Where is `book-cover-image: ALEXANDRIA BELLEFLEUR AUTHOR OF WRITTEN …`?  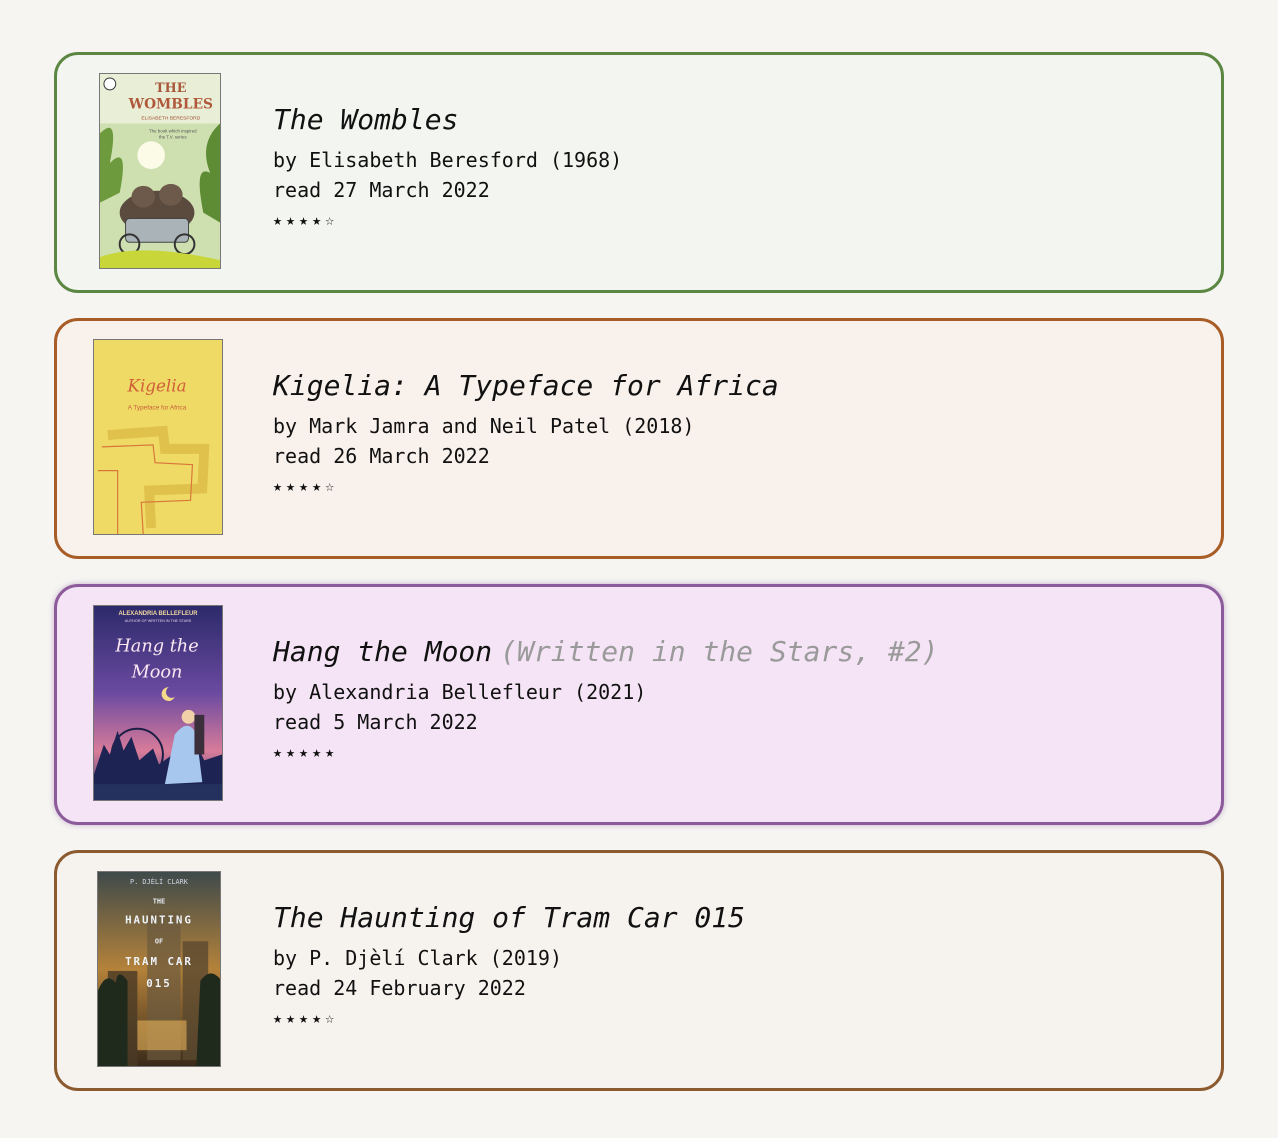
book-cover-image: ALEXANDRIA BELLEFLEUR AUTHOR OF WRITTEN … is located at coordinates (158, 703).